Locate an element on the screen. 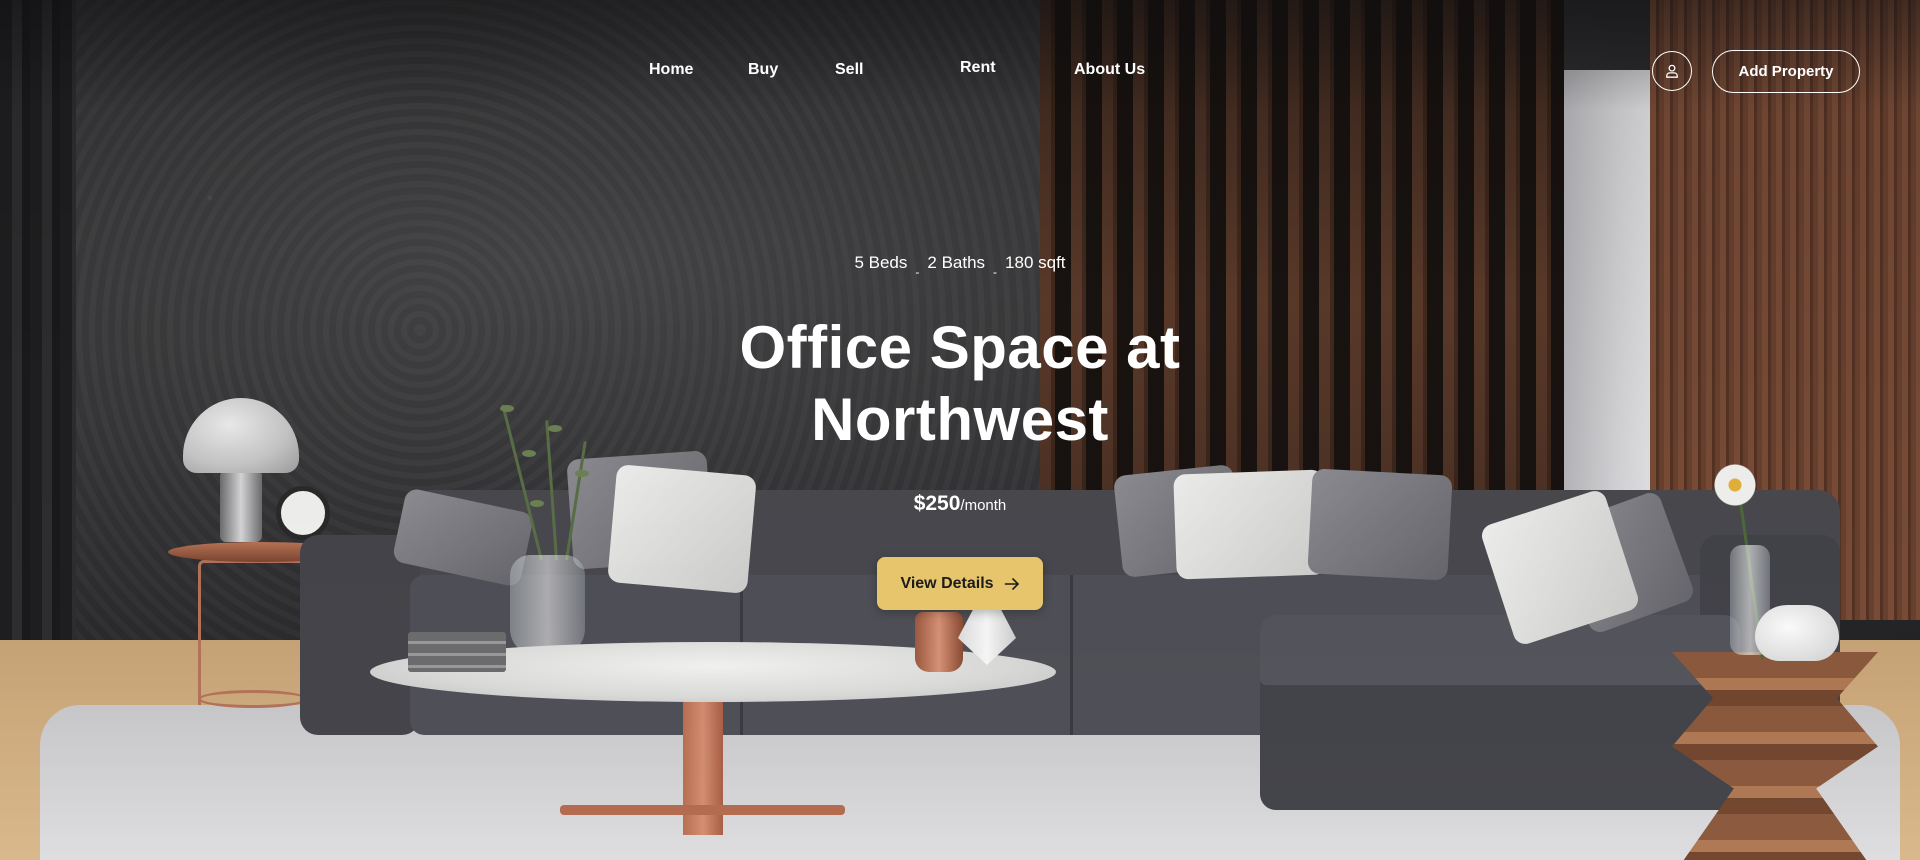 The height and width of the screenshot is (860, 1920). view-details-button: View Details is located at coordinates (960, 583).